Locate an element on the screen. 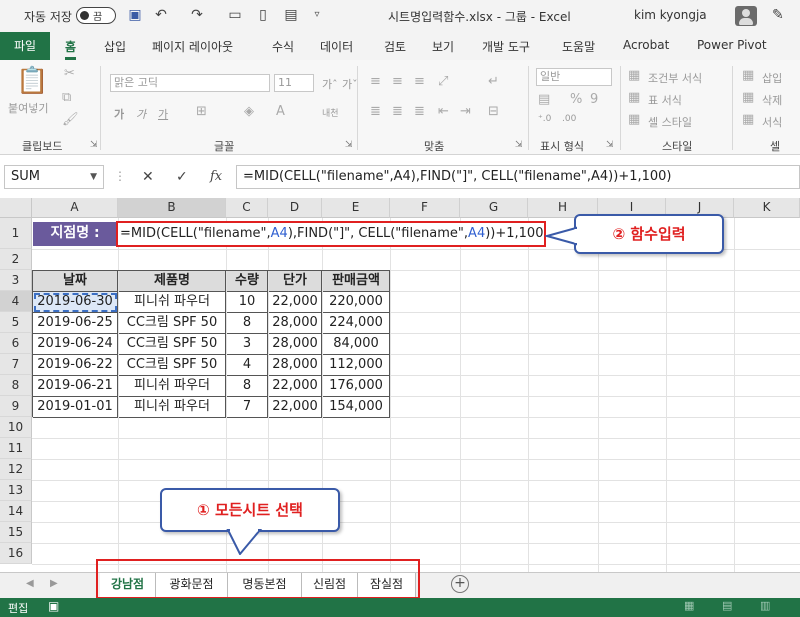 This screenshot has height=617, width=800. increase-indent-icon: ⇥ is located at coordinates (465, 111).